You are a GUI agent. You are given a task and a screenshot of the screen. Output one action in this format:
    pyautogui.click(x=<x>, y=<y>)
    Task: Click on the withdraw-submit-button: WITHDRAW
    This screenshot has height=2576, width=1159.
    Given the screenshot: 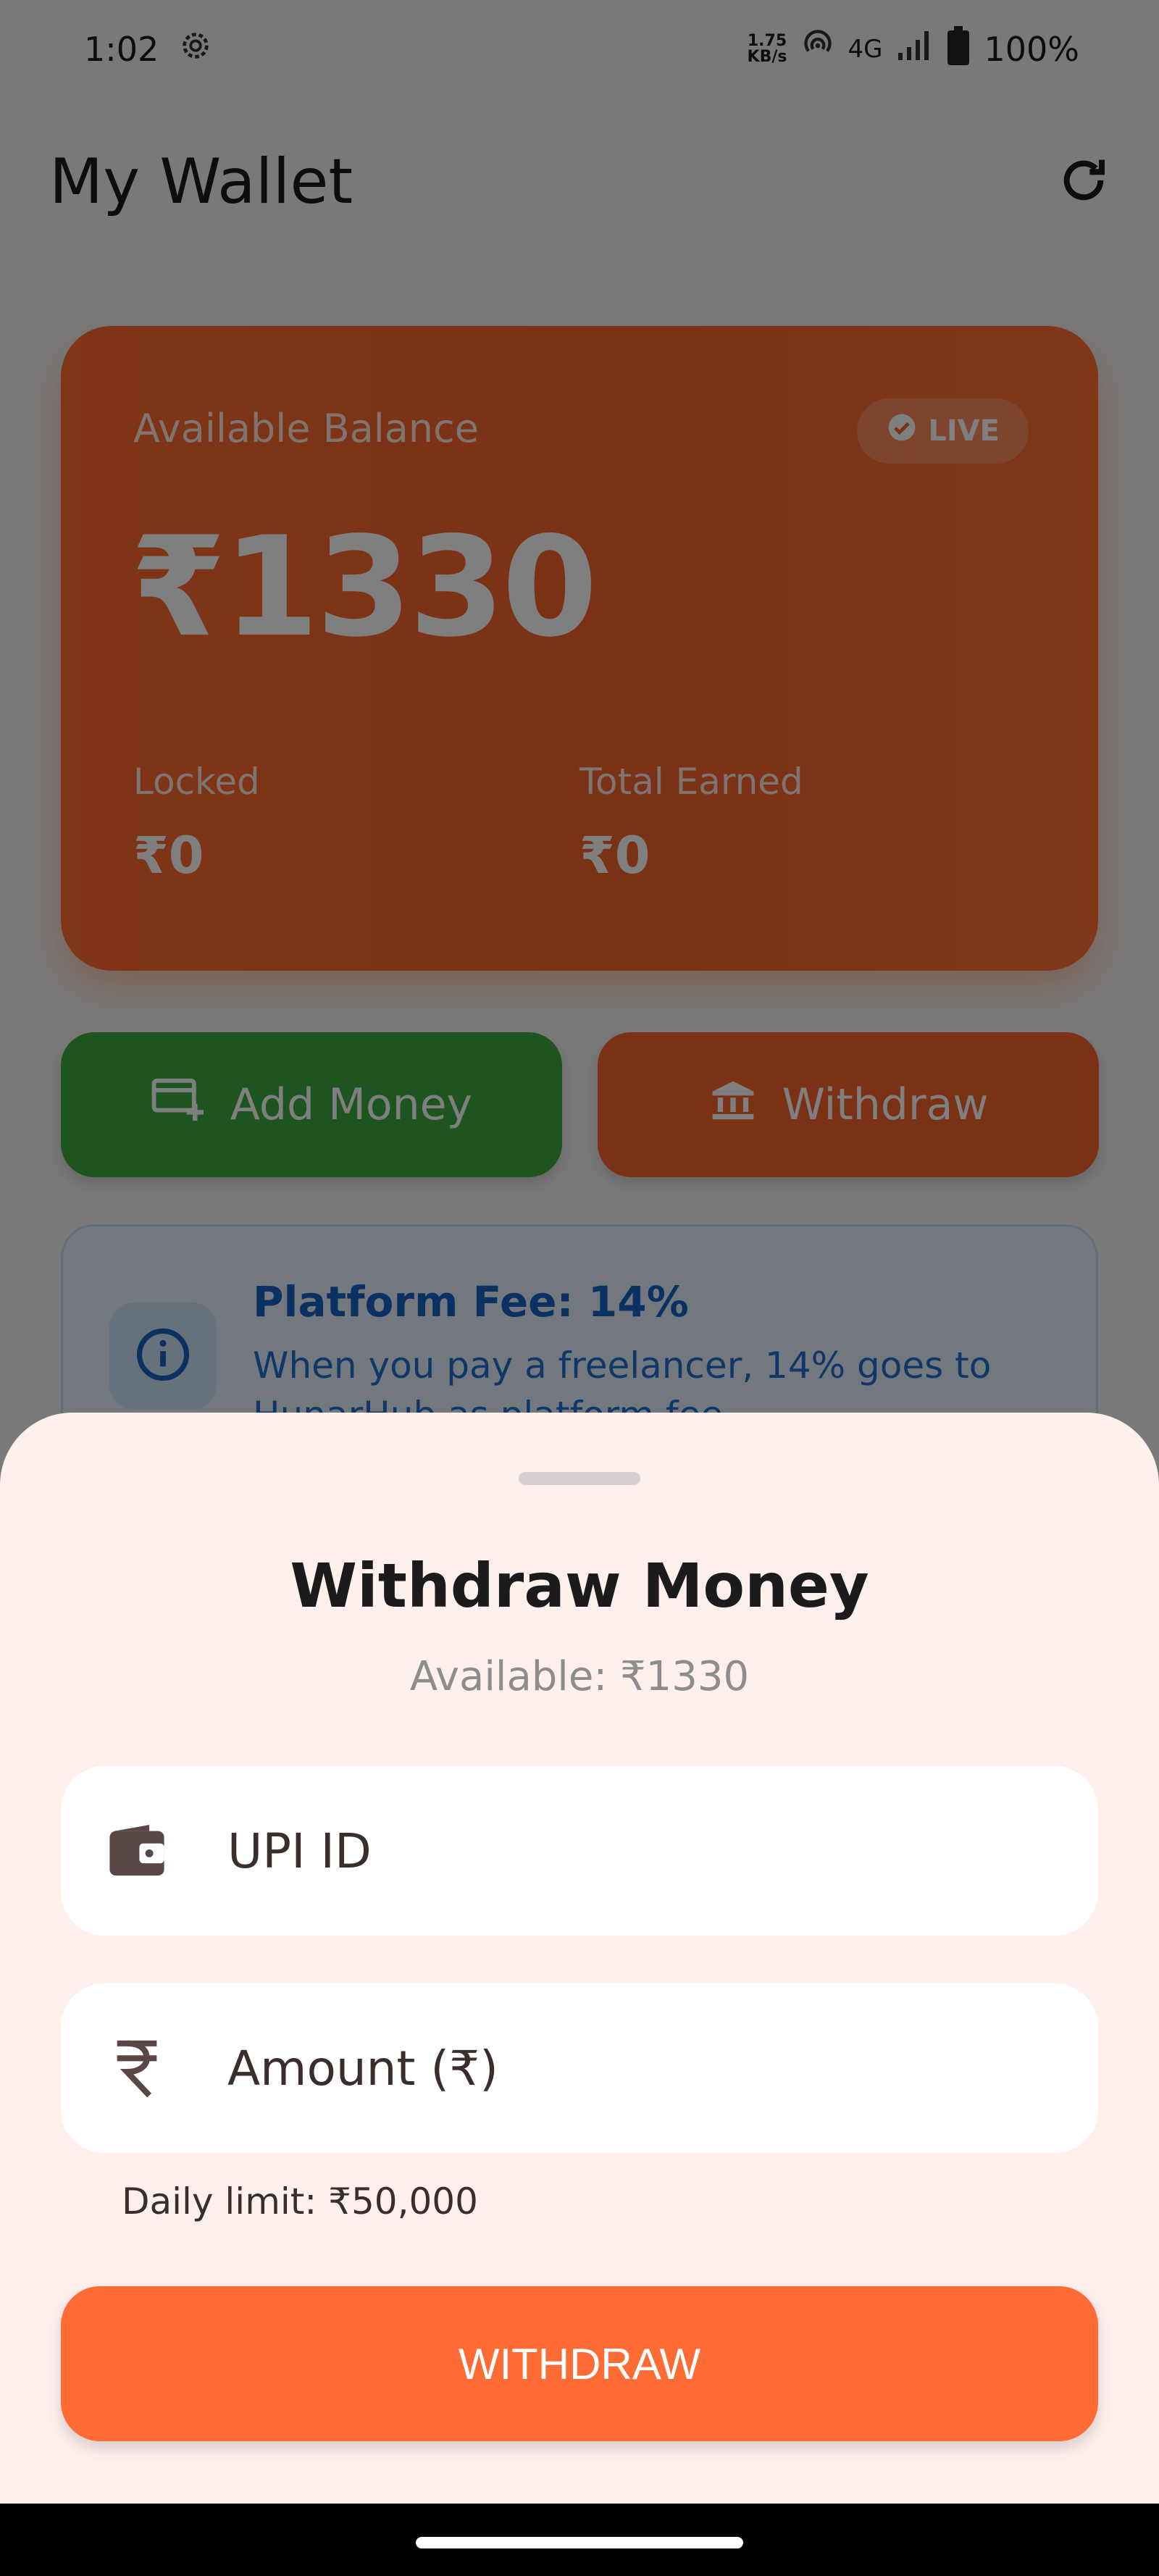 What is the action you would take?
    pyautogui.click(x=579, y=2363)
    